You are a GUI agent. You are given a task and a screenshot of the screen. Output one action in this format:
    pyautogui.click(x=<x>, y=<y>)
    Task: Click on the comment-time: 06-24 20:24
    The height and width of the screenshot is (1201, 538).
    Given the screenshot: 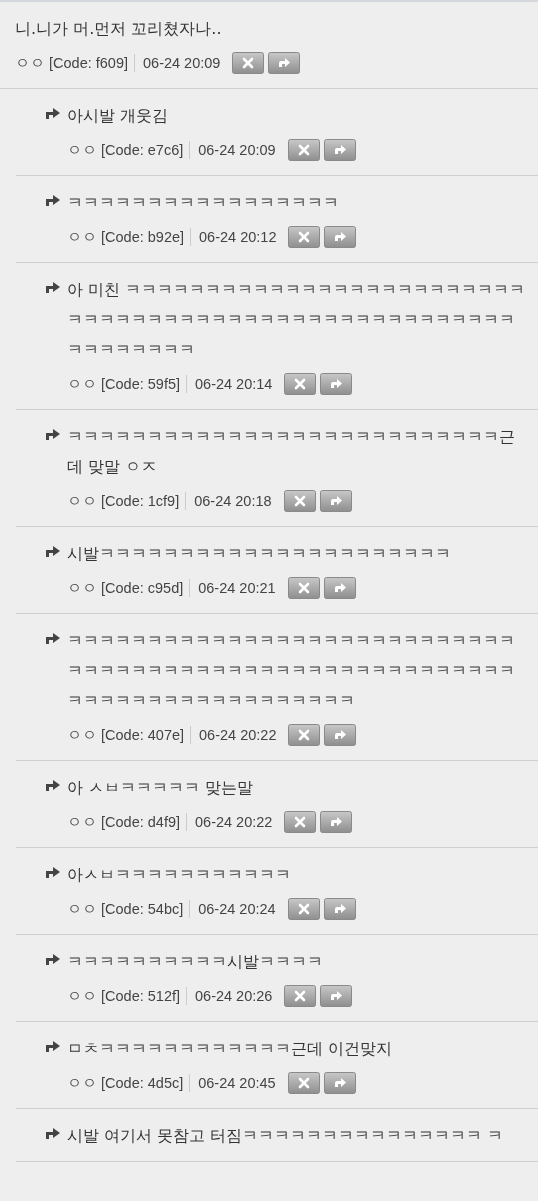 What is the action you would take?
    pyautogui.click(x=237, y=909)
    